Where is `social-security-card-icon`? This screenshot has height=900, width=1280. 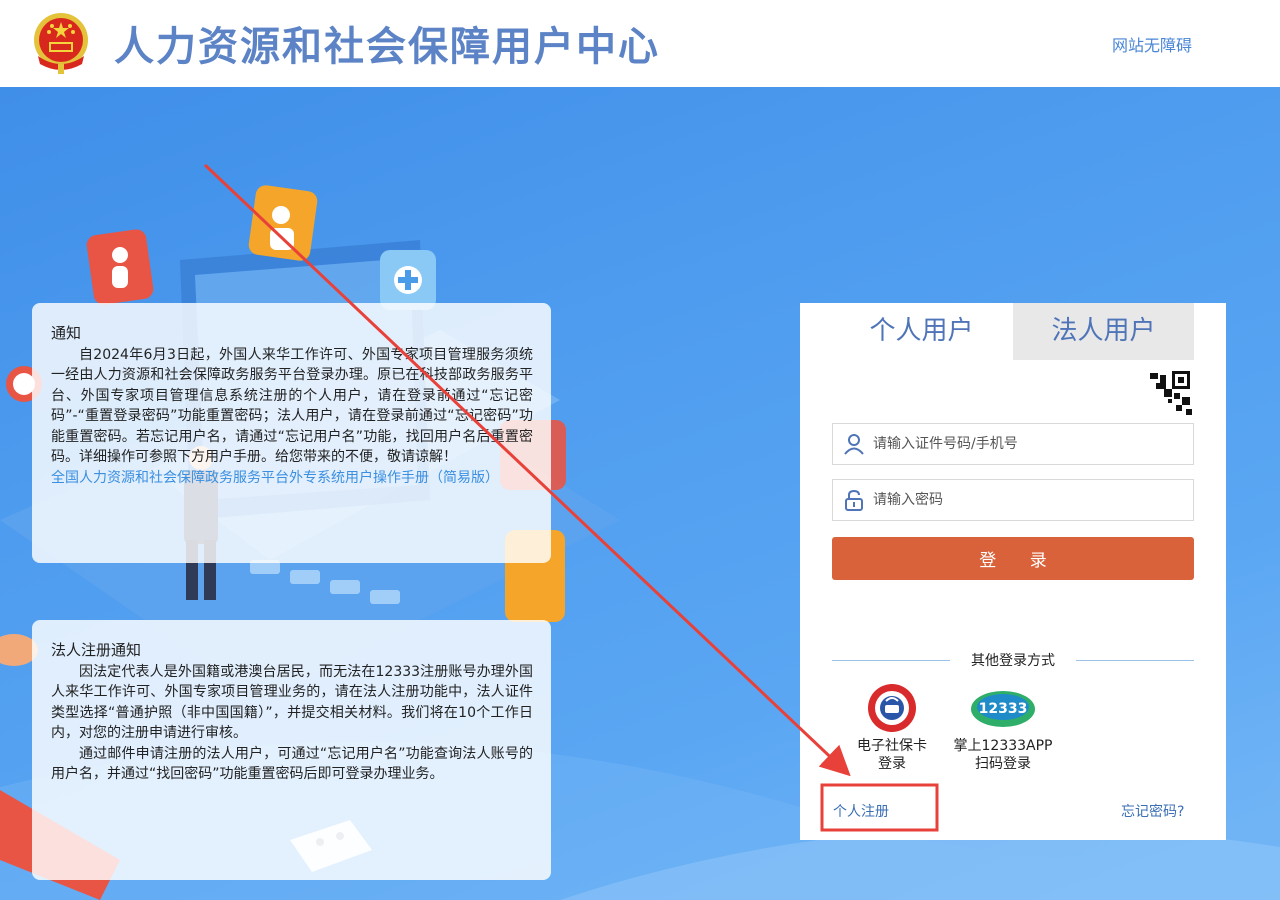 social-security-card-icon is located at coordinates (892, 708).